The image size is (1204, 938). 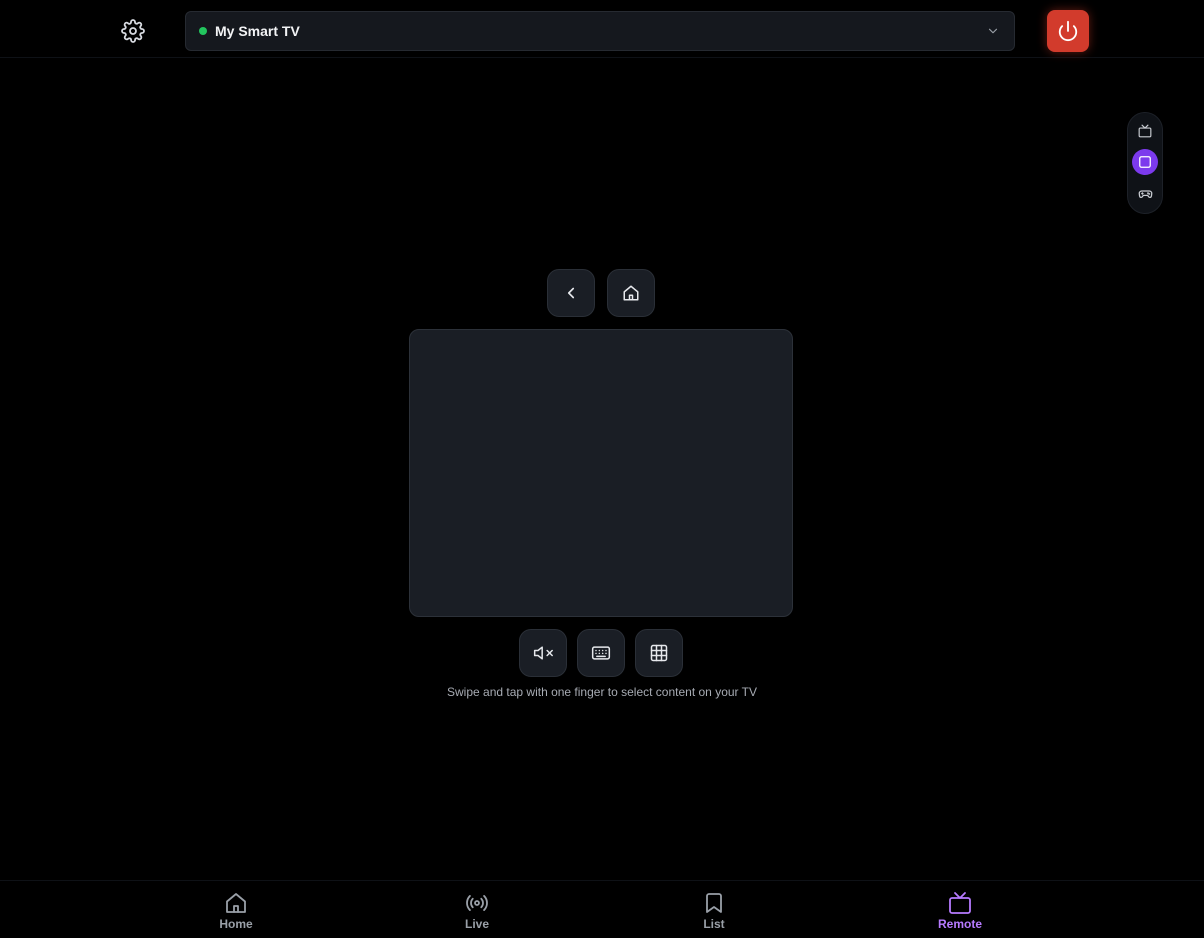 I want to click on mute-icon, so click(x=543, y=653).